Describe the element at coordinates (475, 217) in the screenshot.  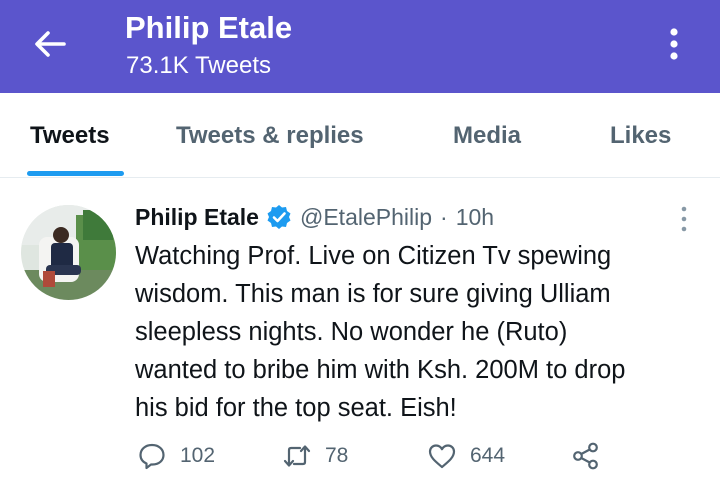
I see `tweet-time: 10h` at that location.